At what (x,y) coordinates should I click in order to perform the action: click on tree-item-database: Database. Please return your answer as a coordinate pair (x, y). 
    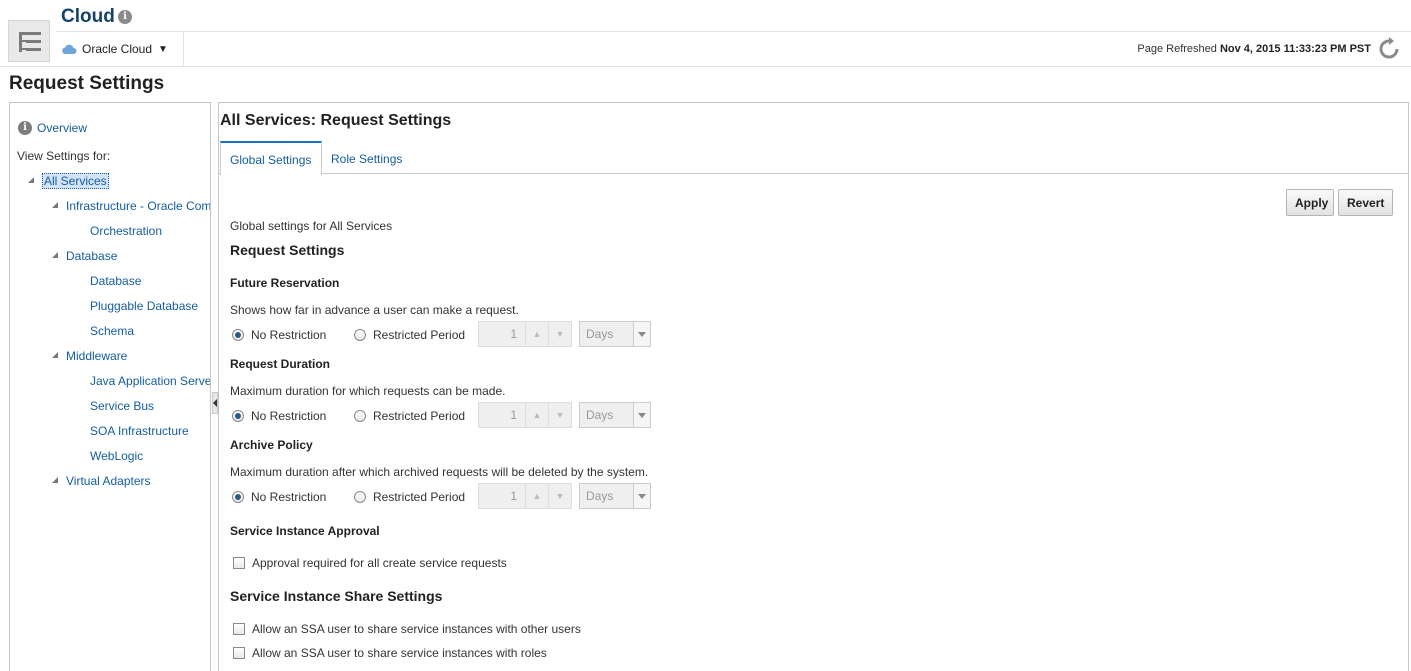
    Looking at the image, I should click on (115, 281).